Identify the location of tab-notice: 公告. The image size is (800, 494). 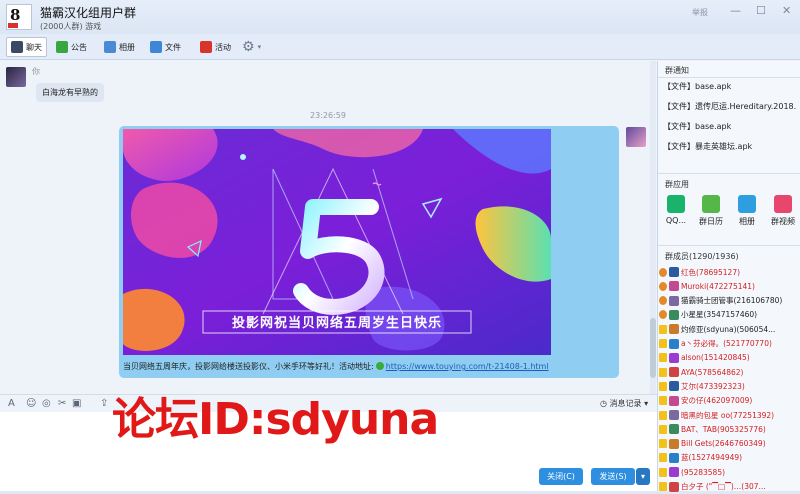
(71, 47).